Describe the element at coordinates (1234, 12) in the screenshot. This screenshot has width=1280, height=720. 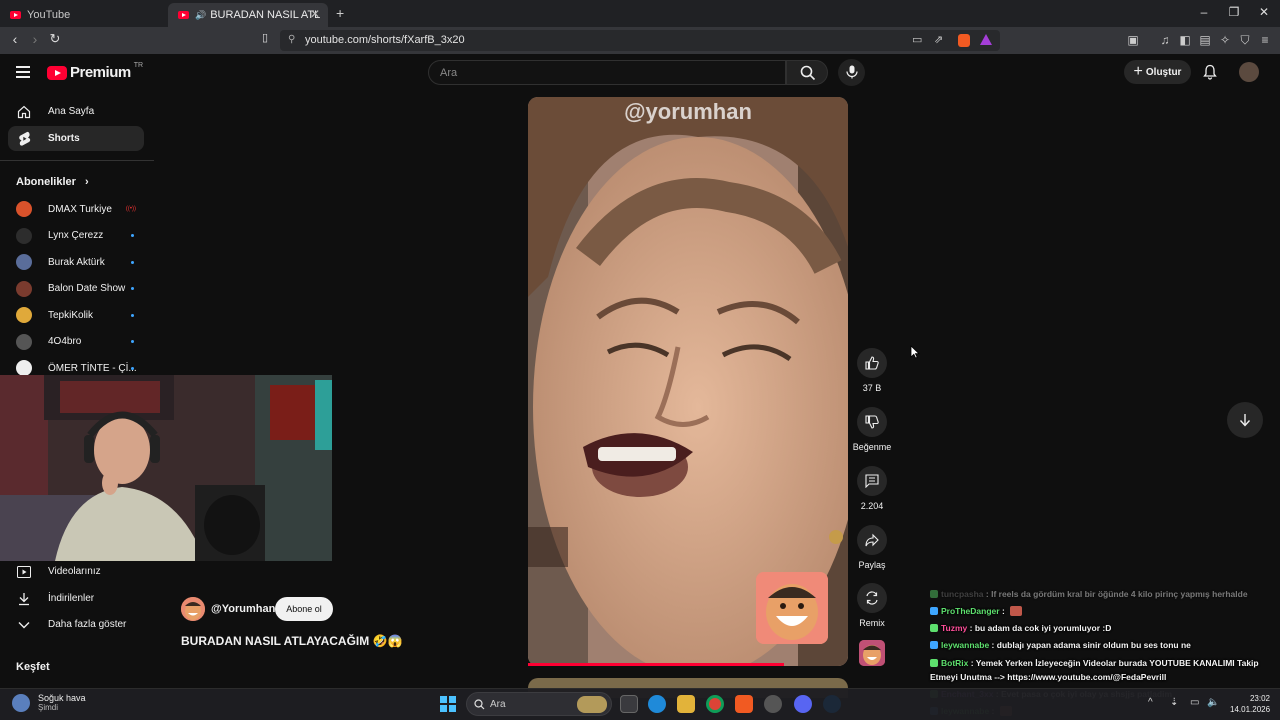
I see `restore-icon: ❐` at that location.